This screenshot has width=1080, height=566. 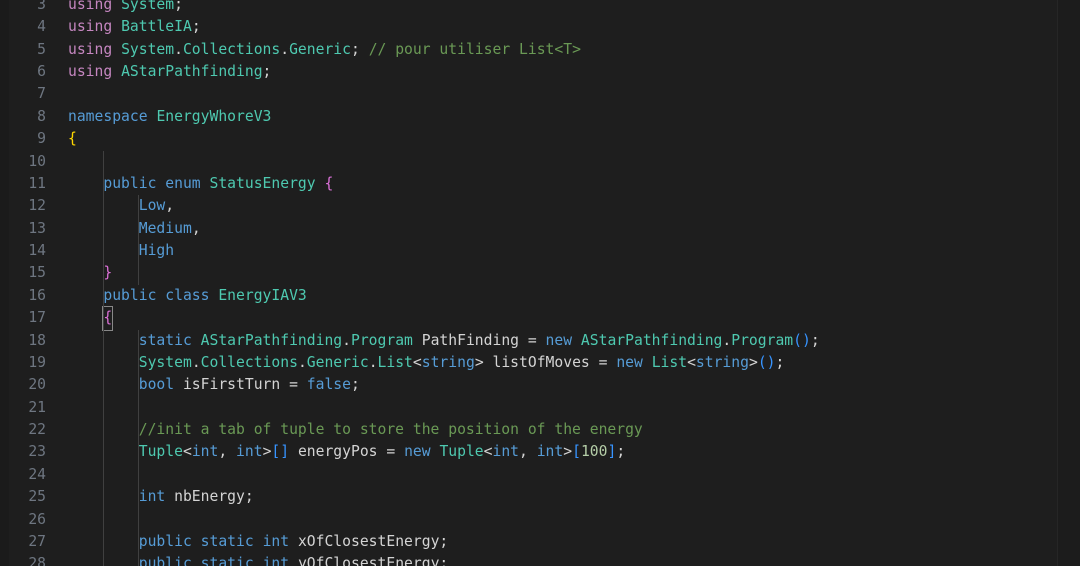 I want to click on token-kw: public, so click(x=130, y=183).